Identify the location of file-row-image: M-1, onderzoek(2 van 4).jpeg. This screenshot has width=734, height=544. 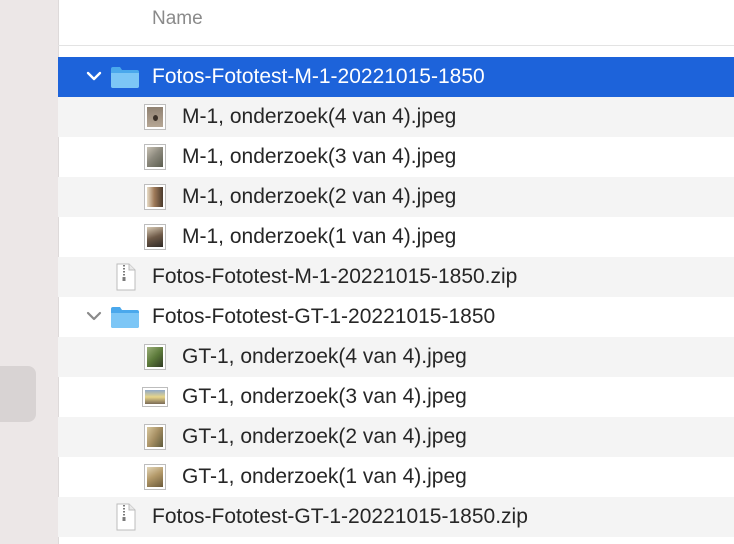
(396, 197).